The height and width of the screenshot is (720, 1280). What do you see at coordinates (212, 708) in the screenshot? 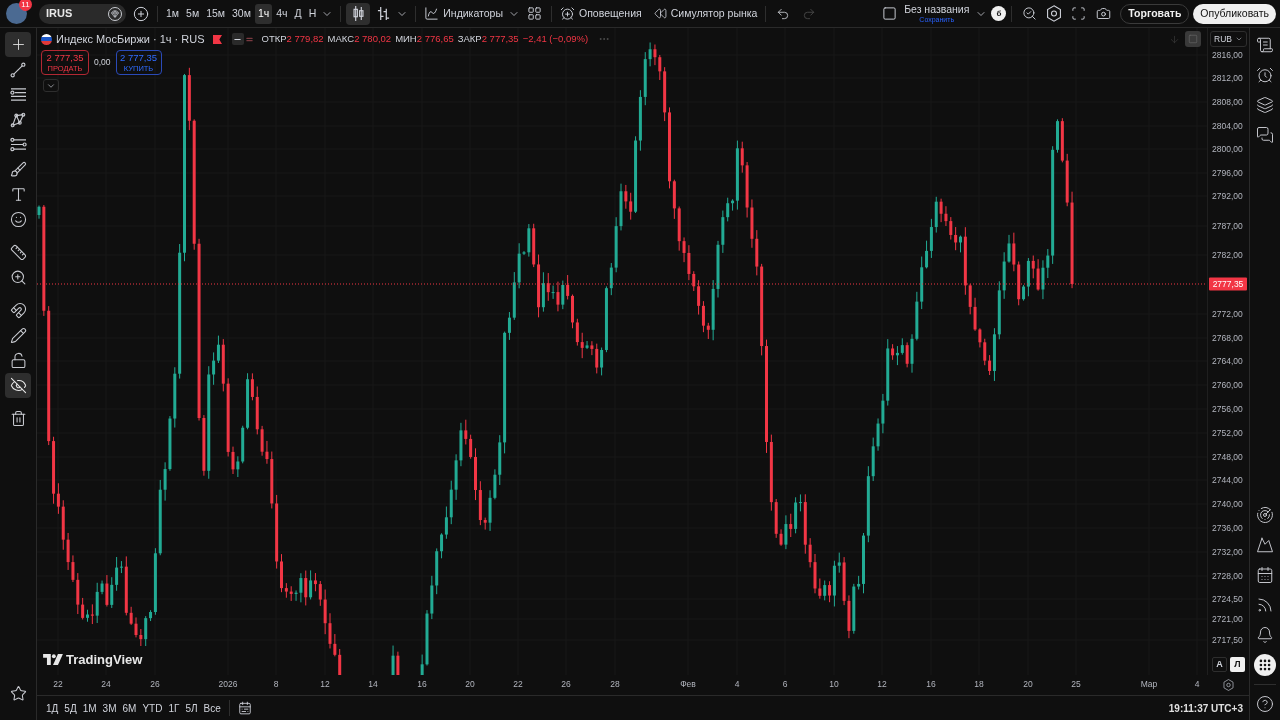
I see `range-button: Все` at bounding box center [212, 708].